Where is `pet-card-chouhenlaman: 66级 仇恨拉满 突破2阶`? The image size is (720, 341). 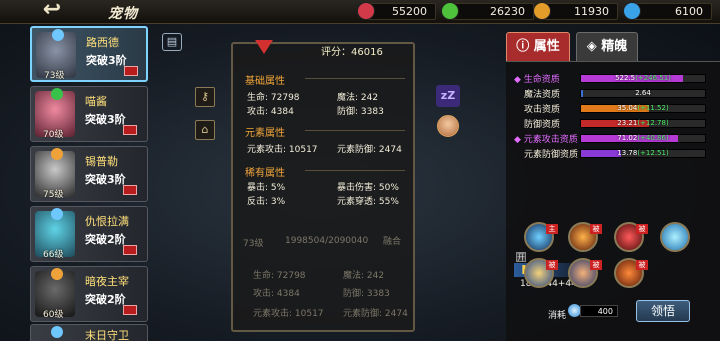 pet-card-chouhenlaman: 66级 仇恨拉满 突破2阶 is located at coordinates (89, 234).